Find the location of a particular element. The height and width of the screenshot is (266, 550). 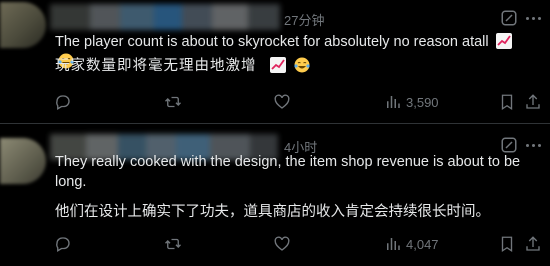

action-bar: 4,047 is located at coordinates (299, 244).